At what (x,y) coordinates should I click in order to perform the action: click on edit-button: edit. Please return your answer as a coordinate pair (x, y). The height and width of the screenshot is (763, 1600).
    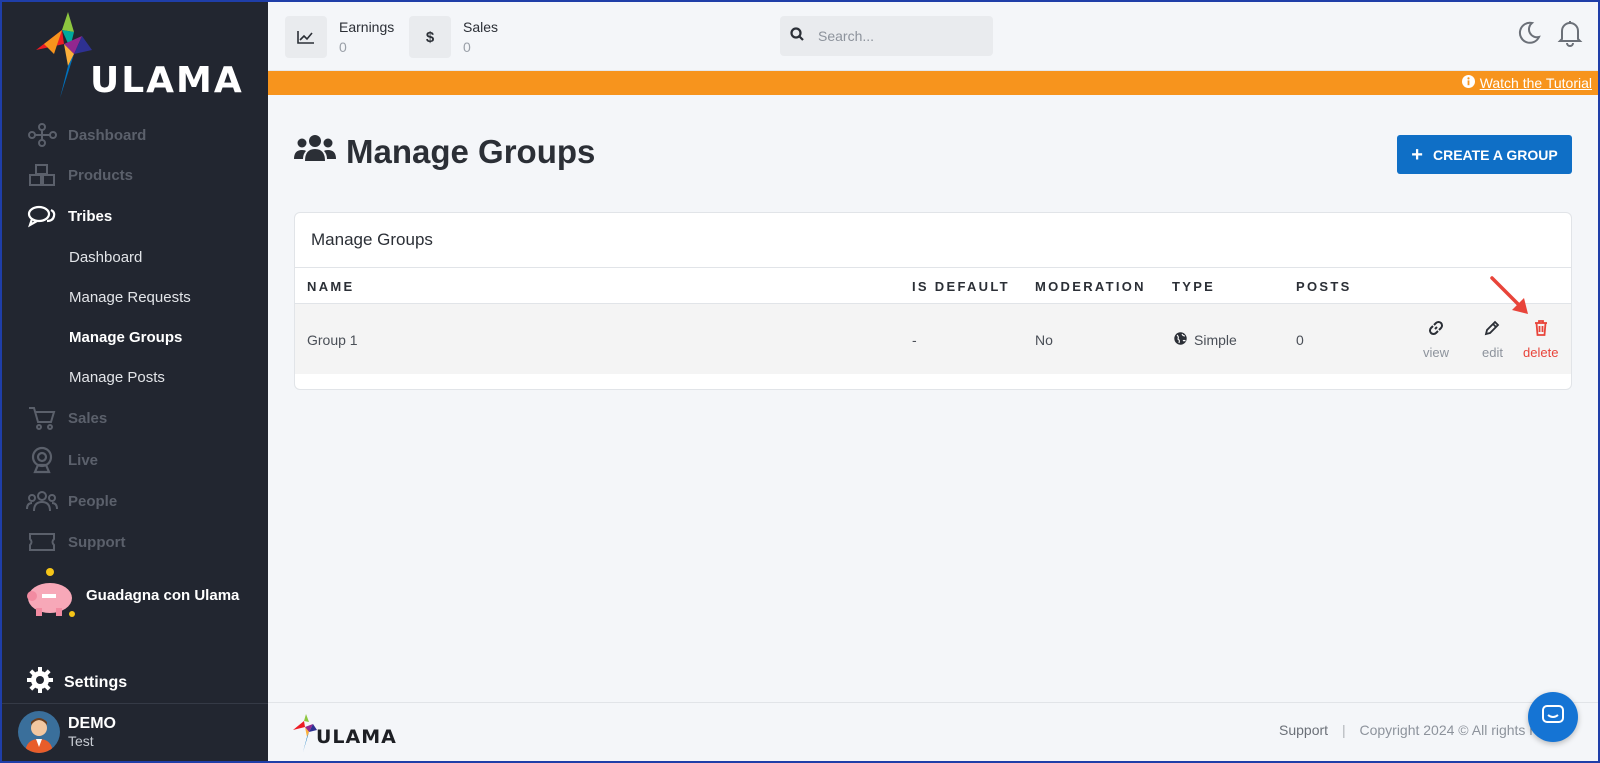
    Looking at the image, I should click on (1492, 339).